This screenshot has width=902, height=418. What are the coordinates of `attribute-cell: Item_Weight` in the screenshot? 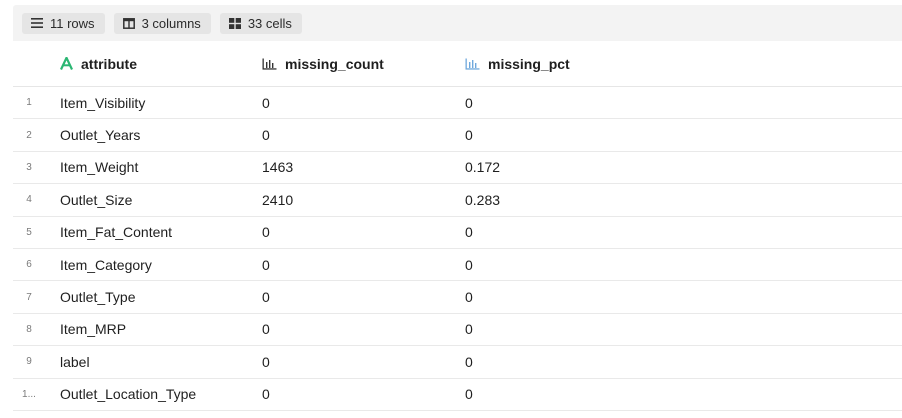 It's located at (99, 167).